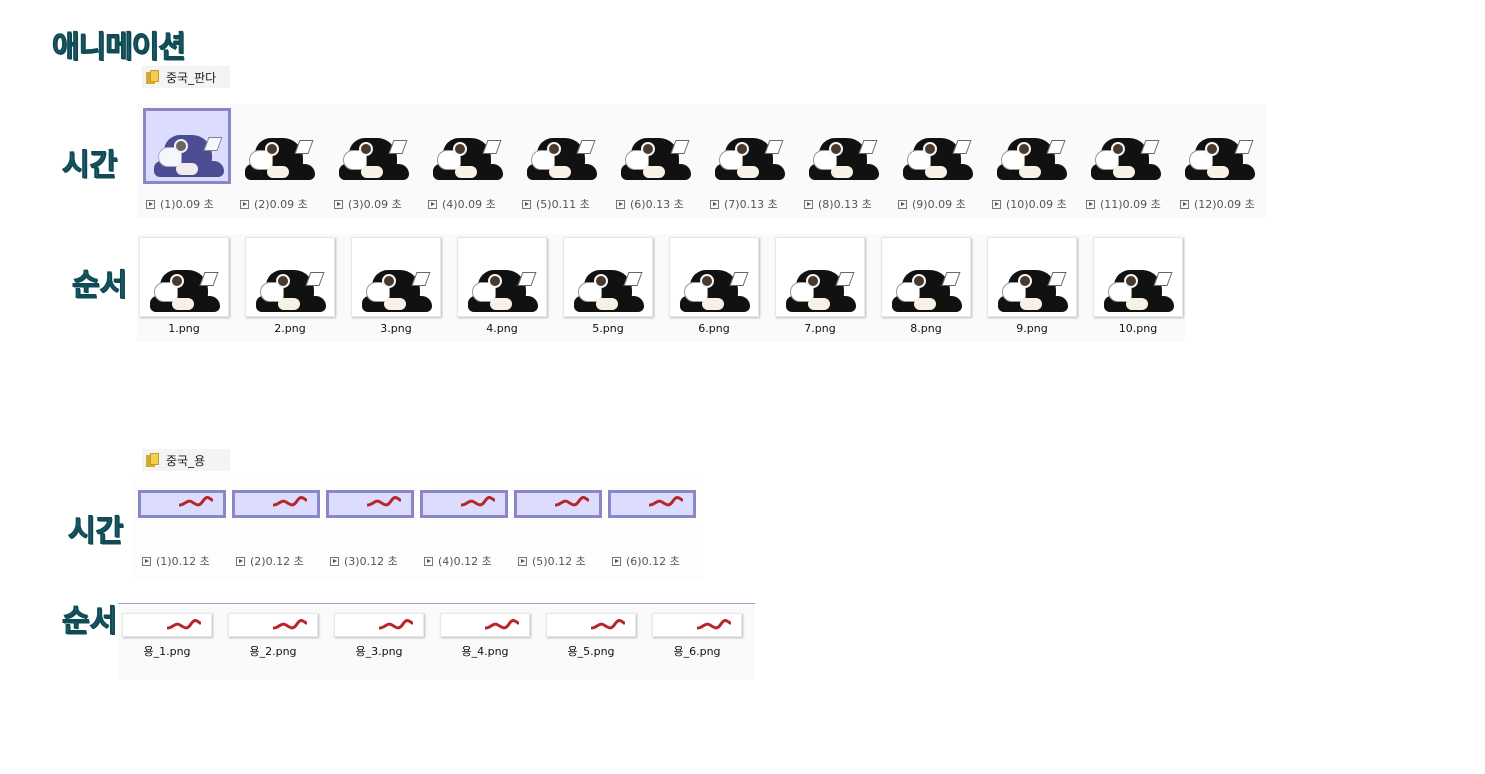  I want to click on file-name: 용_6.png, so click(697, 651).